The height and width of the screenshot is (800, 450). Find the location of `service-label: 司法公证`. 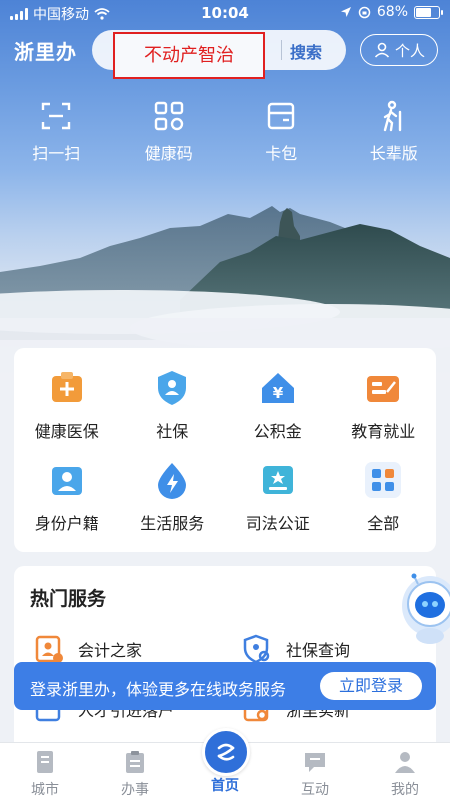

service-label: 司法公证 is located at coordinates (277, 523).